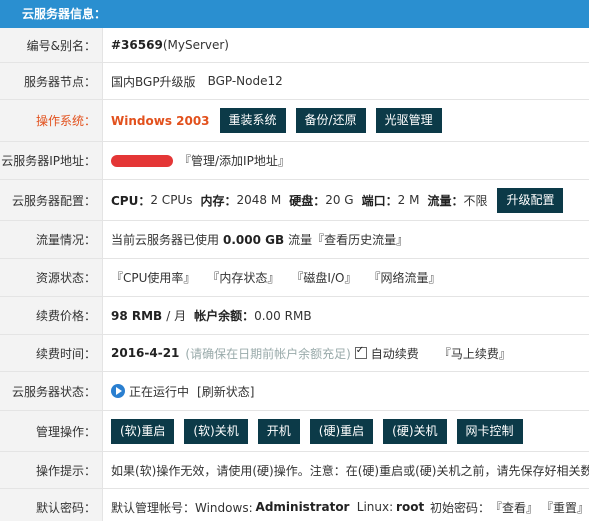 The height and width of the screenshot is (521, 589). What do you see at coordinates (307, 200) in the screenshot?
I see `disk-label: 硬盘：` at bounding box center [307, 200].